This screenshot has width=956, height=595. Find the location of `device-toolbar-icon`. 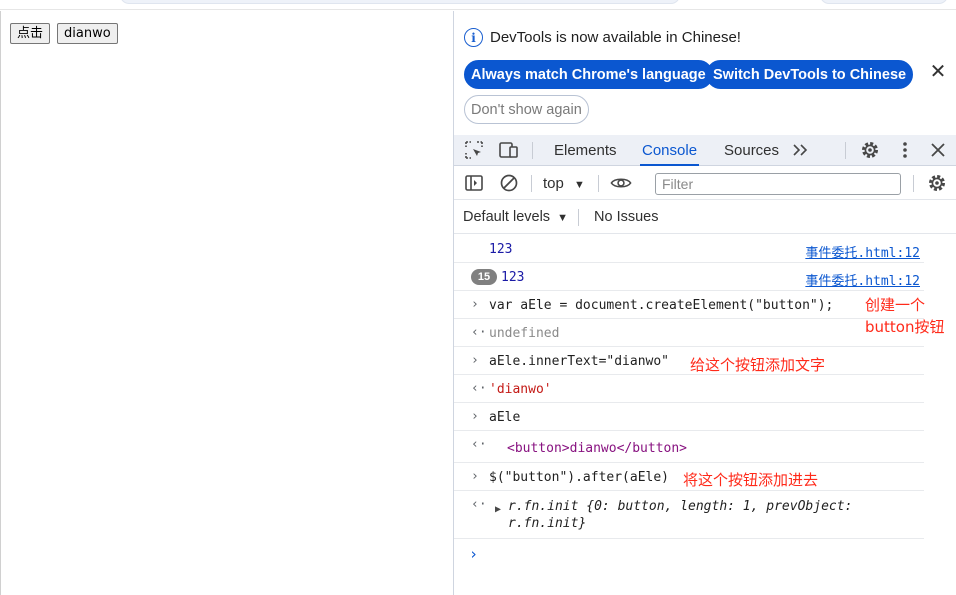

device-toolbar-icon is located at coordinates (509, 150).